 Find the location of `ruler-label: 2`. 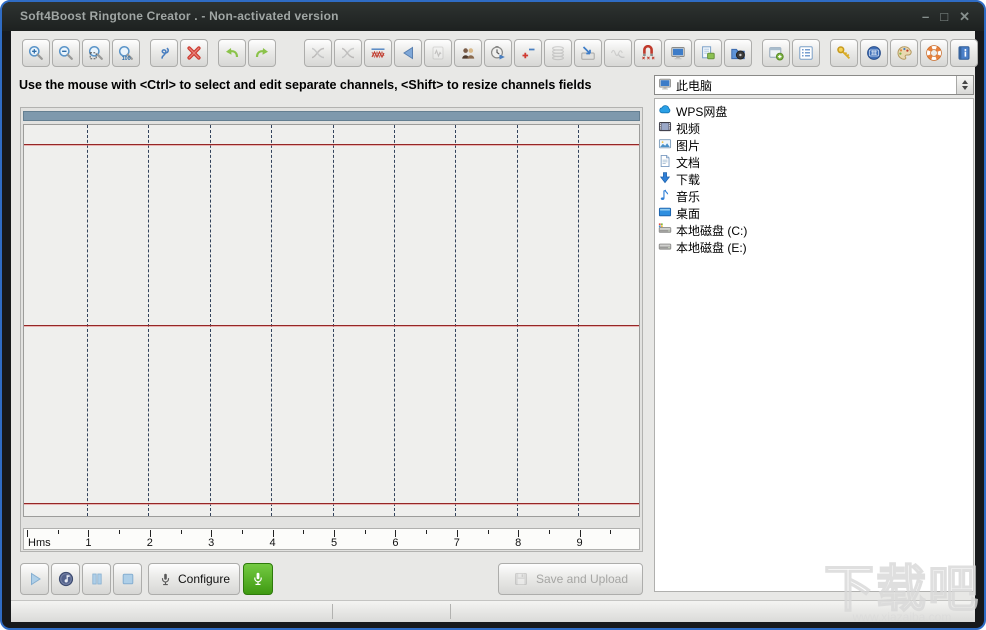

ruler-label: 2 is located at coordinates (149, 543).